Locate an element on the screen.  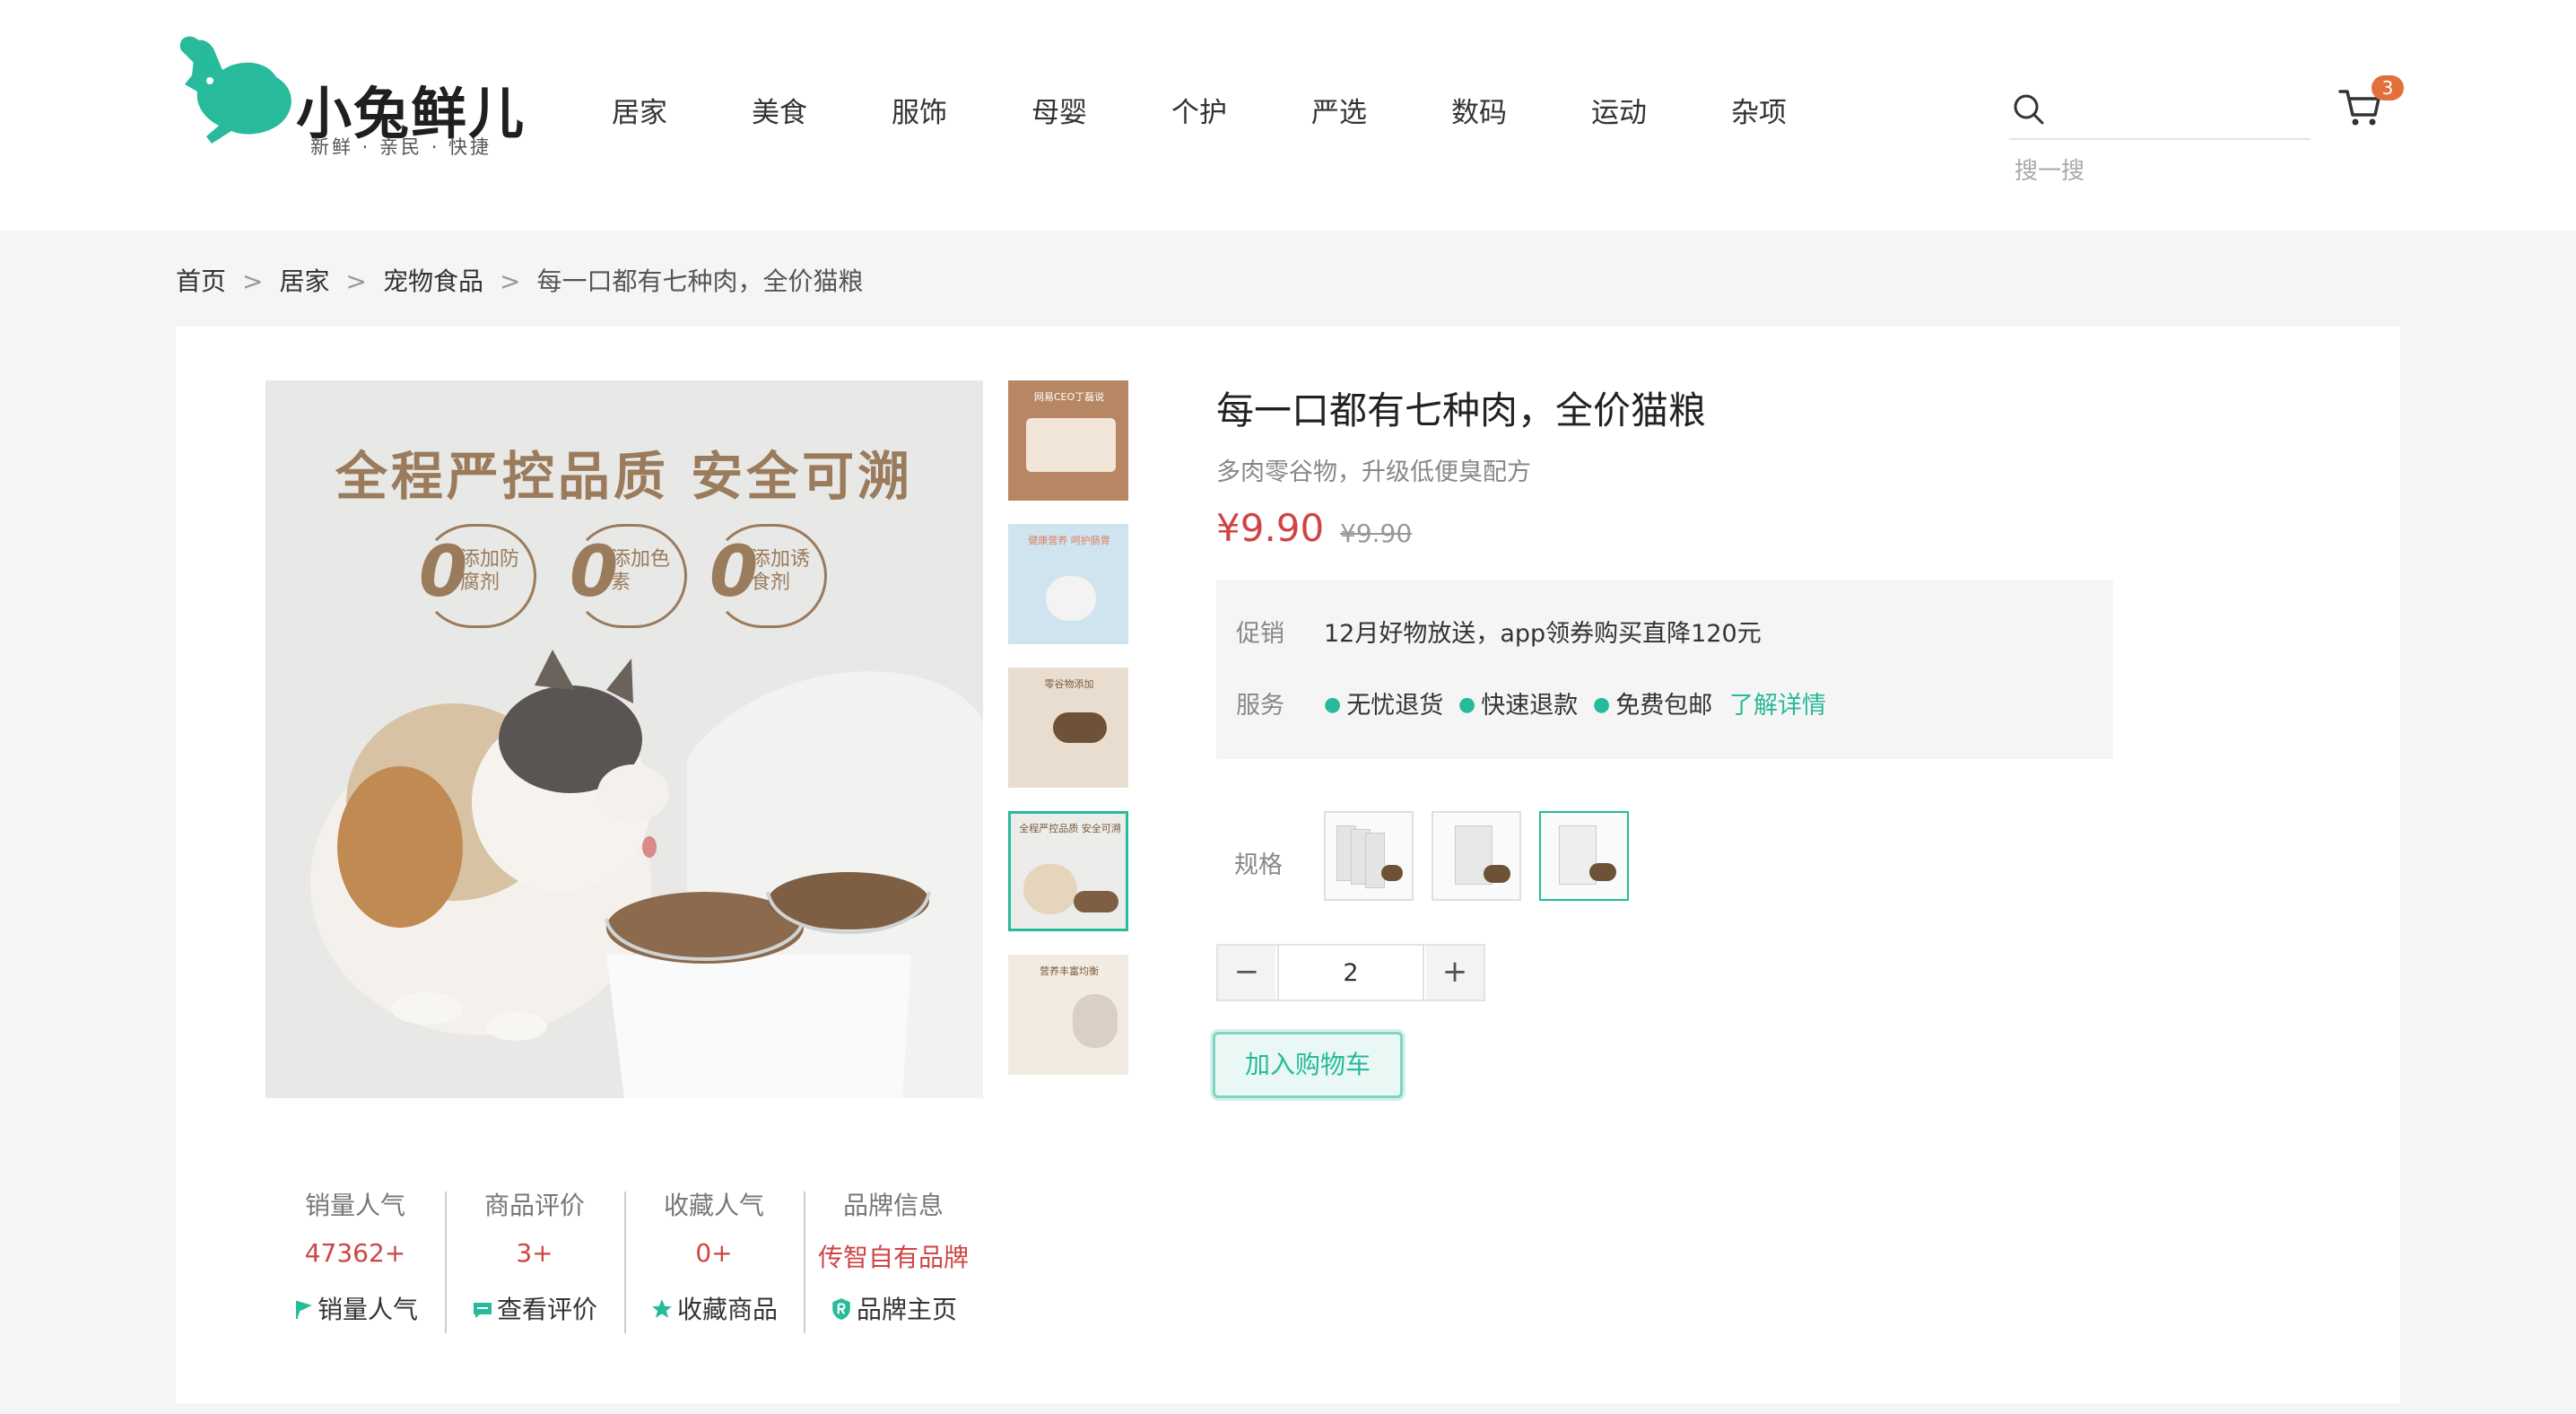
service-item: ● 快速退款 is located at coordinates (1518, 702).